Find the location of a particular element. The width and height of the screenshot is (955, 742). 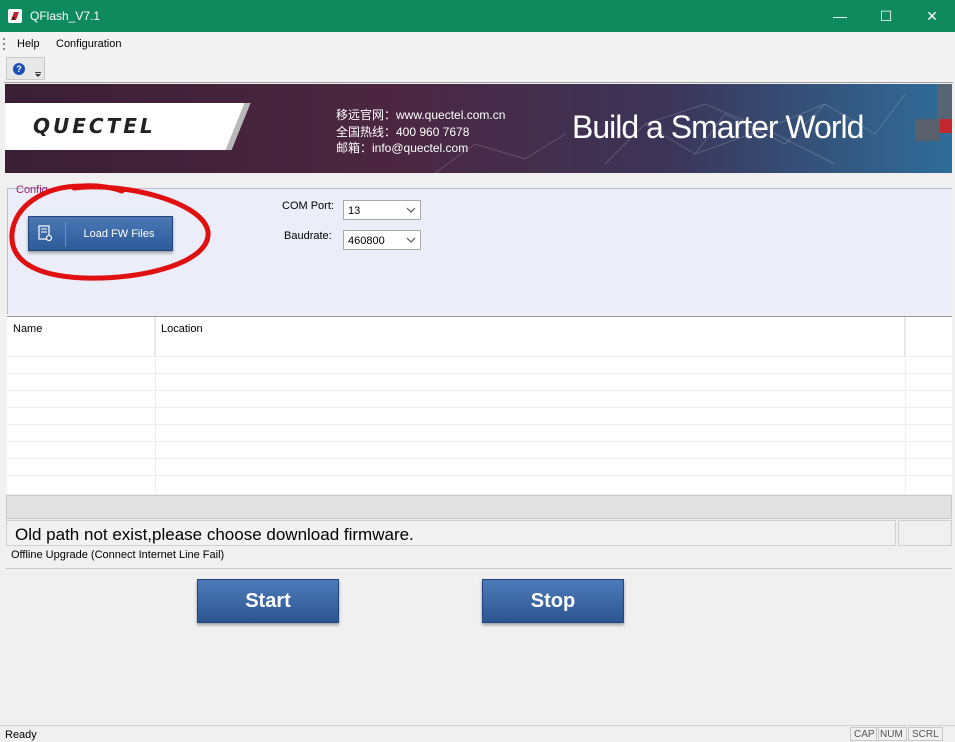

menu-help: Help is located at coordinates (28, 44).